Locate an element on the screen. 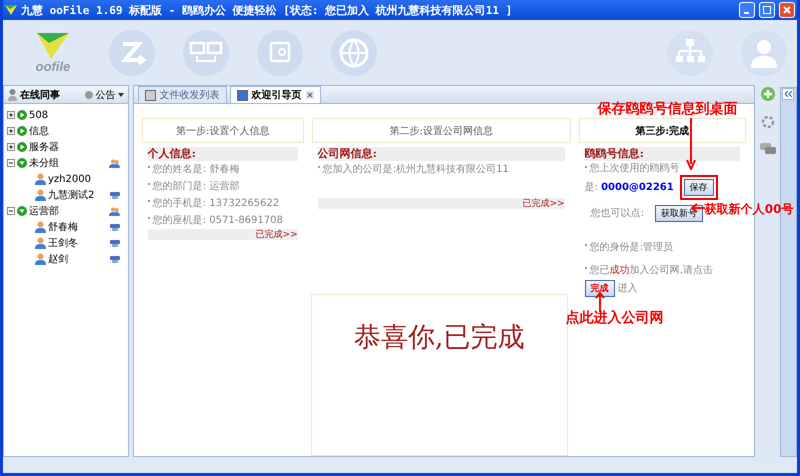 This screenshot has height=476, width=800. prefix-label: 是: is located at coordinates (591, 187).